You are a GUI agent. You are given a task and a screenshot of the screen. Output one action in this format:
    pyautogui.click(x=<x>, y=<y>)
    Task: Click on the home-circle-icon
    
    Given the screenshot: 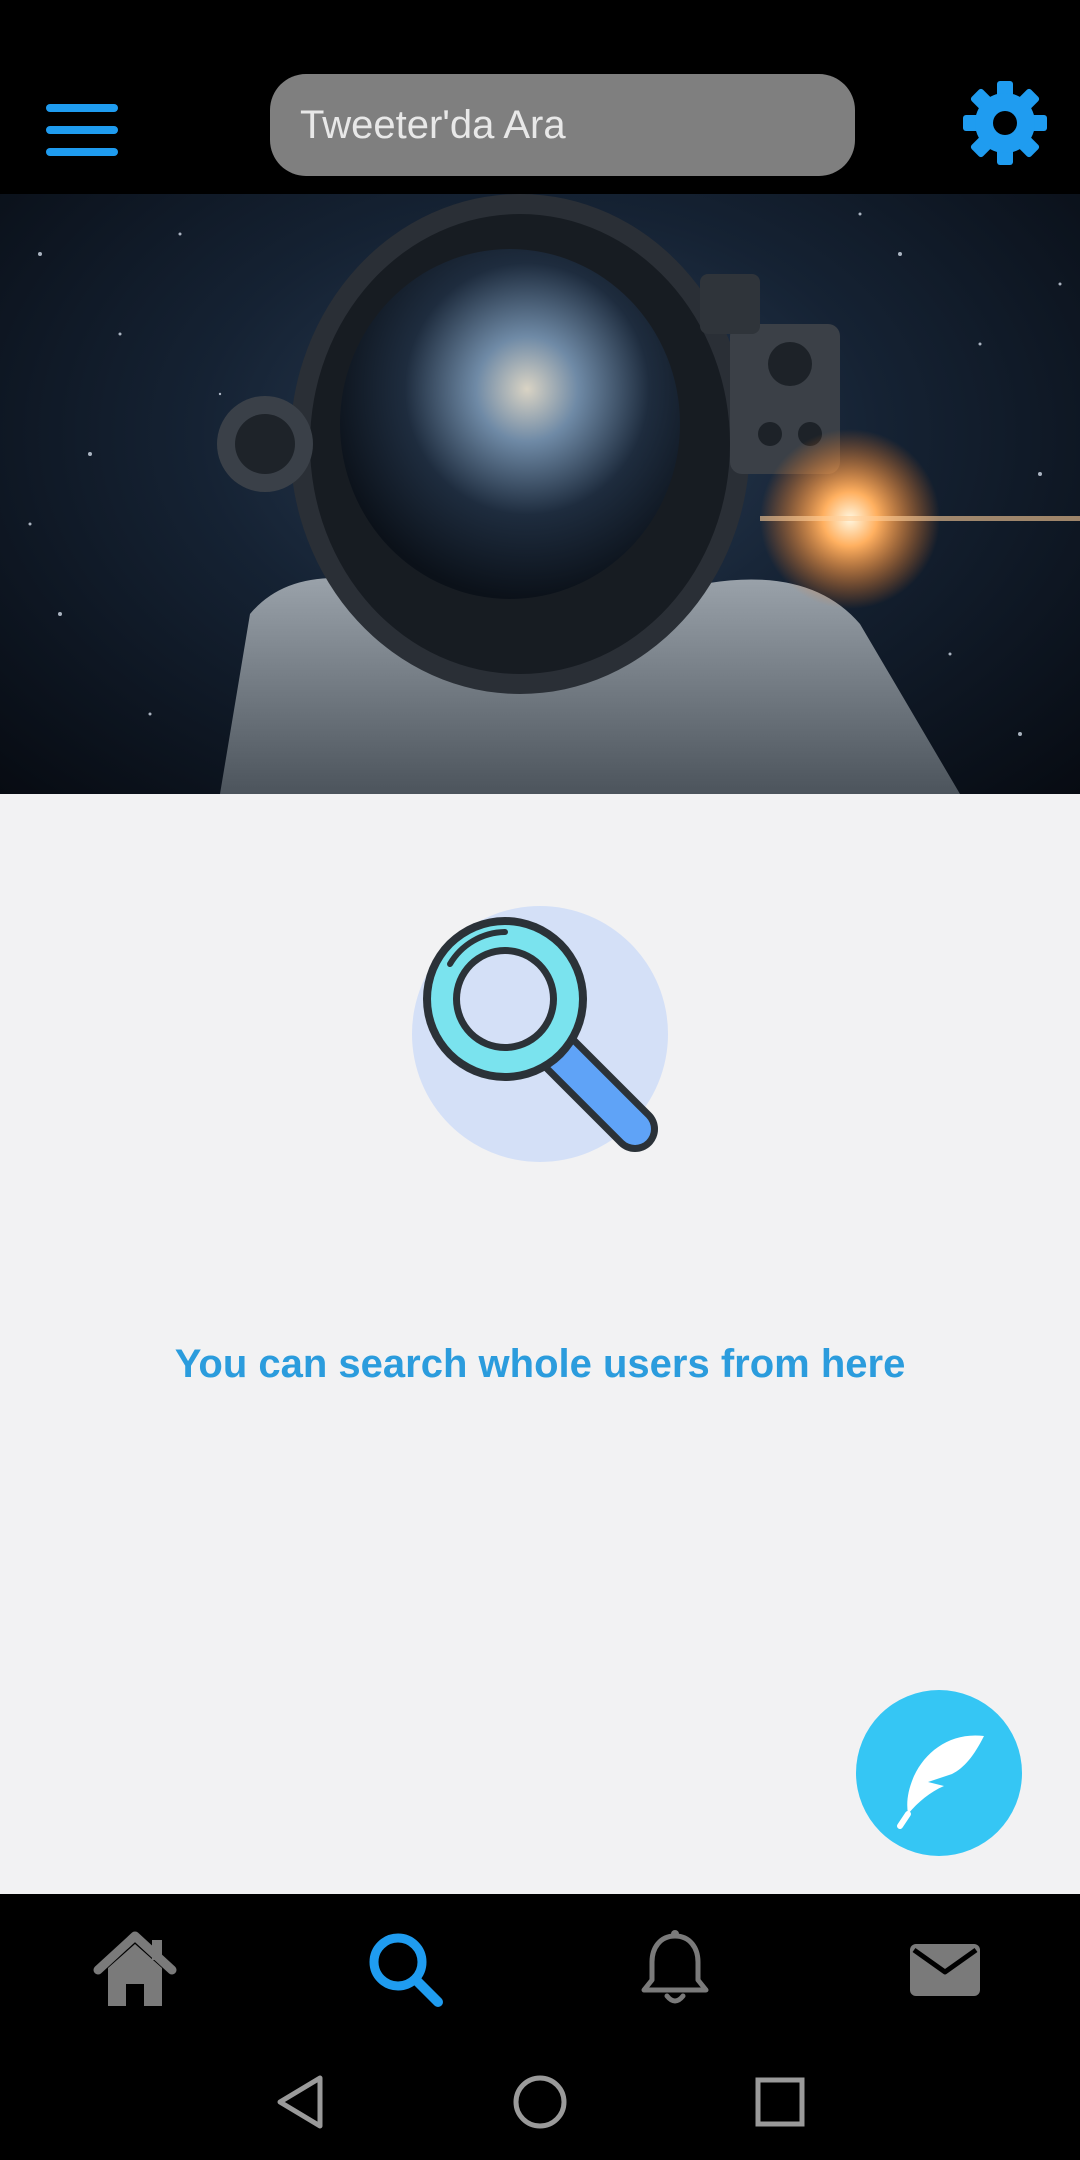 What is the action you would take?
    pyautogui.click(x=540, y=2102)
    